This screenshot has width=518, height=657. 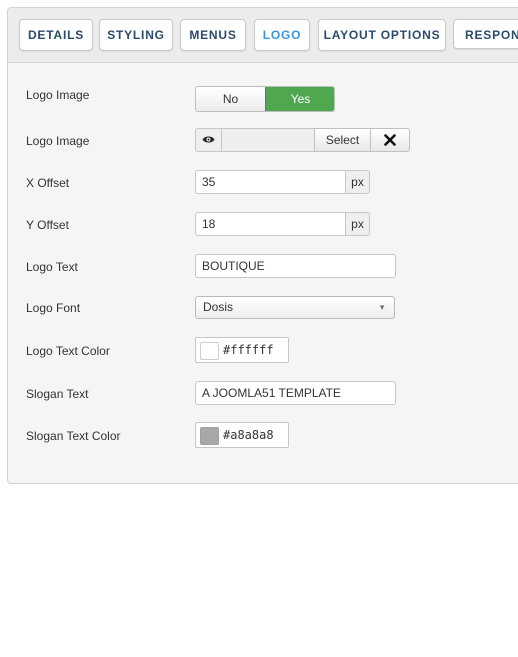 I want to click on logo-image-path-field, so click(x=268, y=140).